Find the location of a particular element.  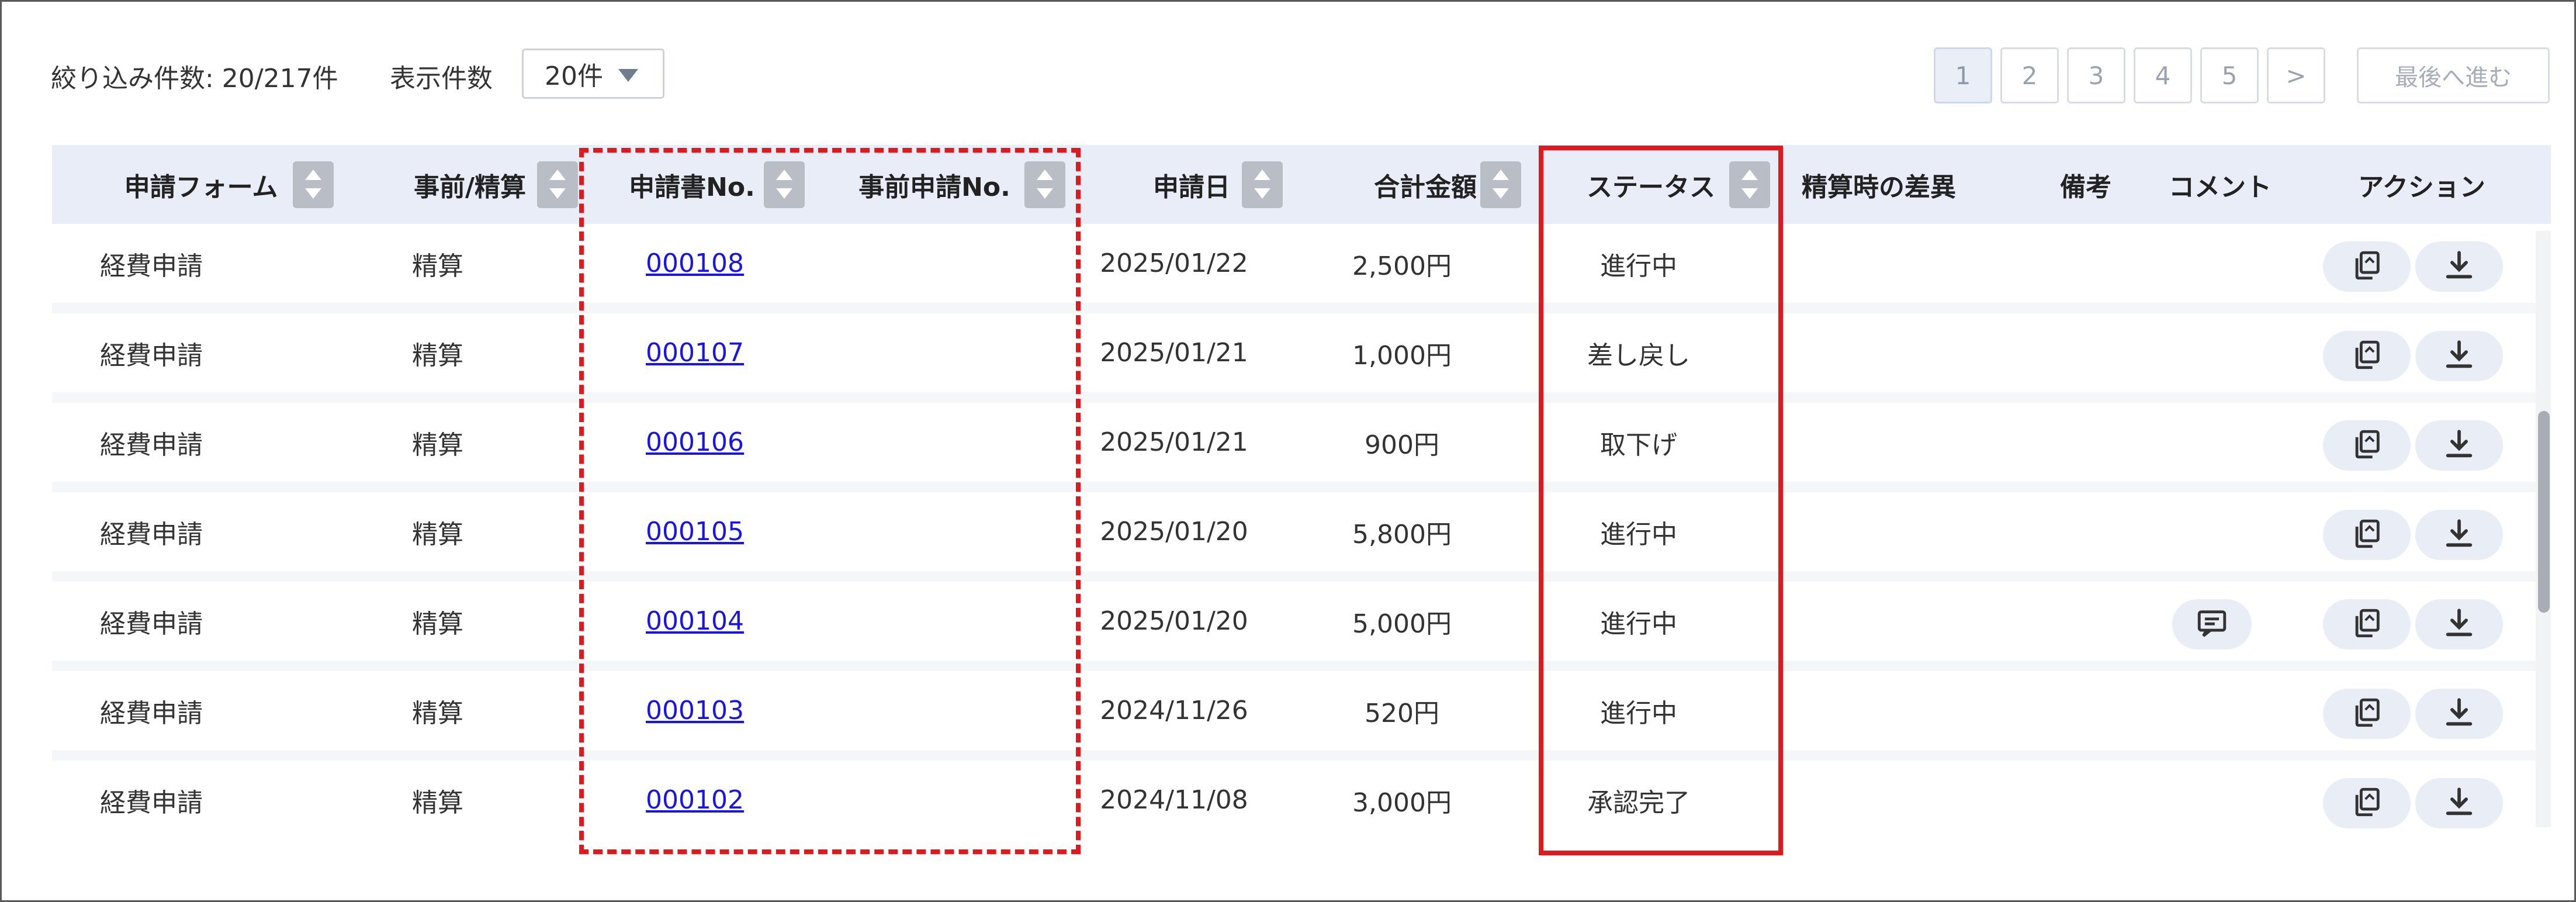

comment-icon is located at coordinates (2212, 624).